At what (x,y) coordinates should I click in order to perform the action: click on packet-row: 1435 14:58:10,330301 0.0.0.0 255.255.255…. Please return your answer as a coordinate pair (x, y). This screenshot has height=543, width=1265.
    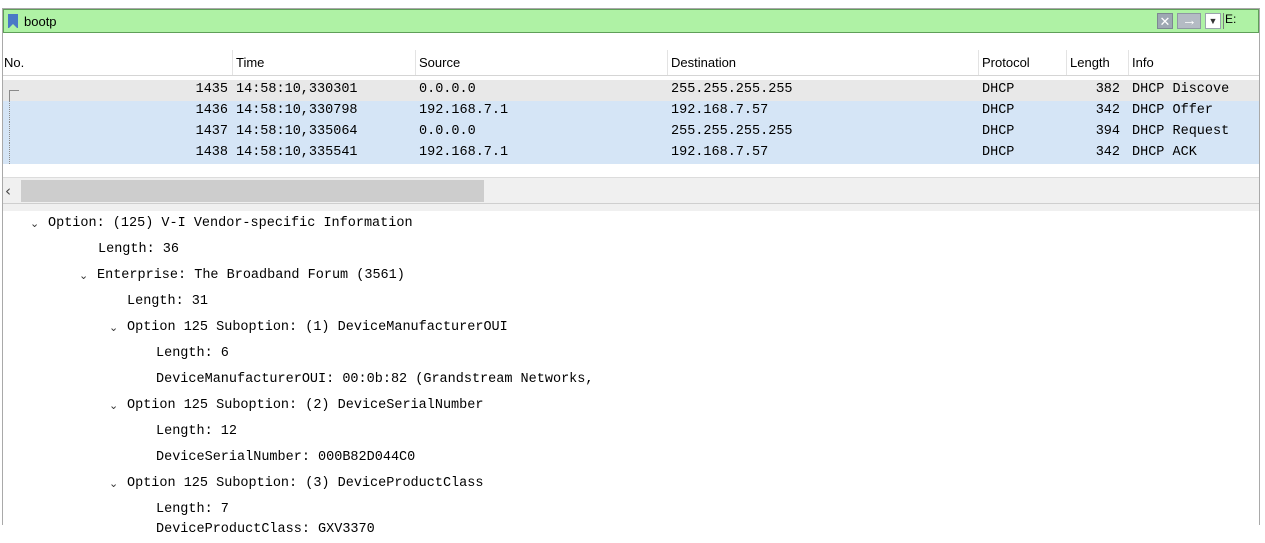
    Looking at the image, I should click on (631, 90).